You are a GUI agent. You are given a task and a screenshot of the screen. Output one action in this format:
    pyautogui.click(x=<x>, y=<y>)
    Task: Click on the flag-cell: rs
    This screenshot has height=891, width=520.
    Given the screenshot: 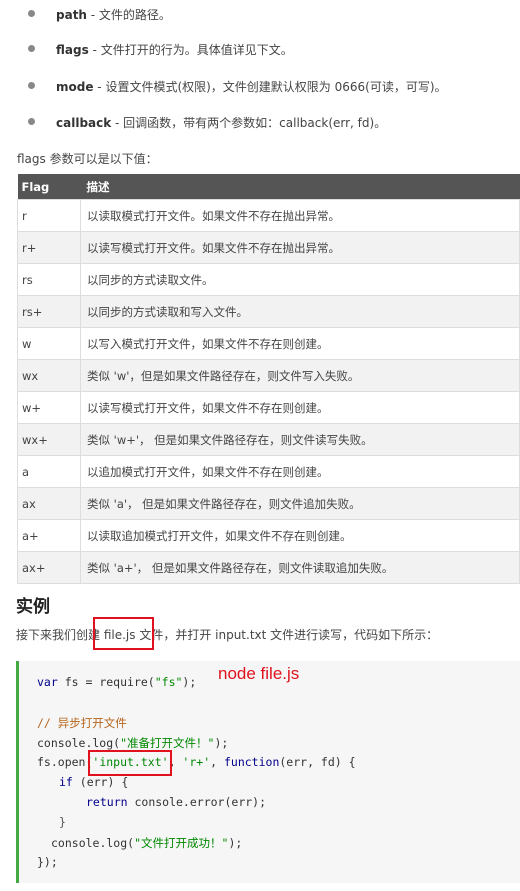 What is the action you would take?
    pyautogui.click(x=49, y=279)
    